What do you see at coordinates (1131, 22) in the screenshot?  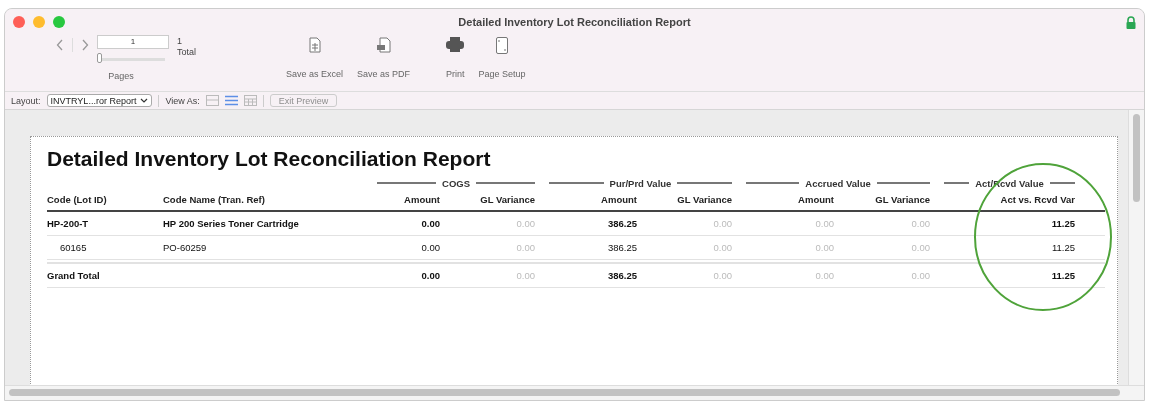 I see `lock-icon` at bounding box center [1131, 22].